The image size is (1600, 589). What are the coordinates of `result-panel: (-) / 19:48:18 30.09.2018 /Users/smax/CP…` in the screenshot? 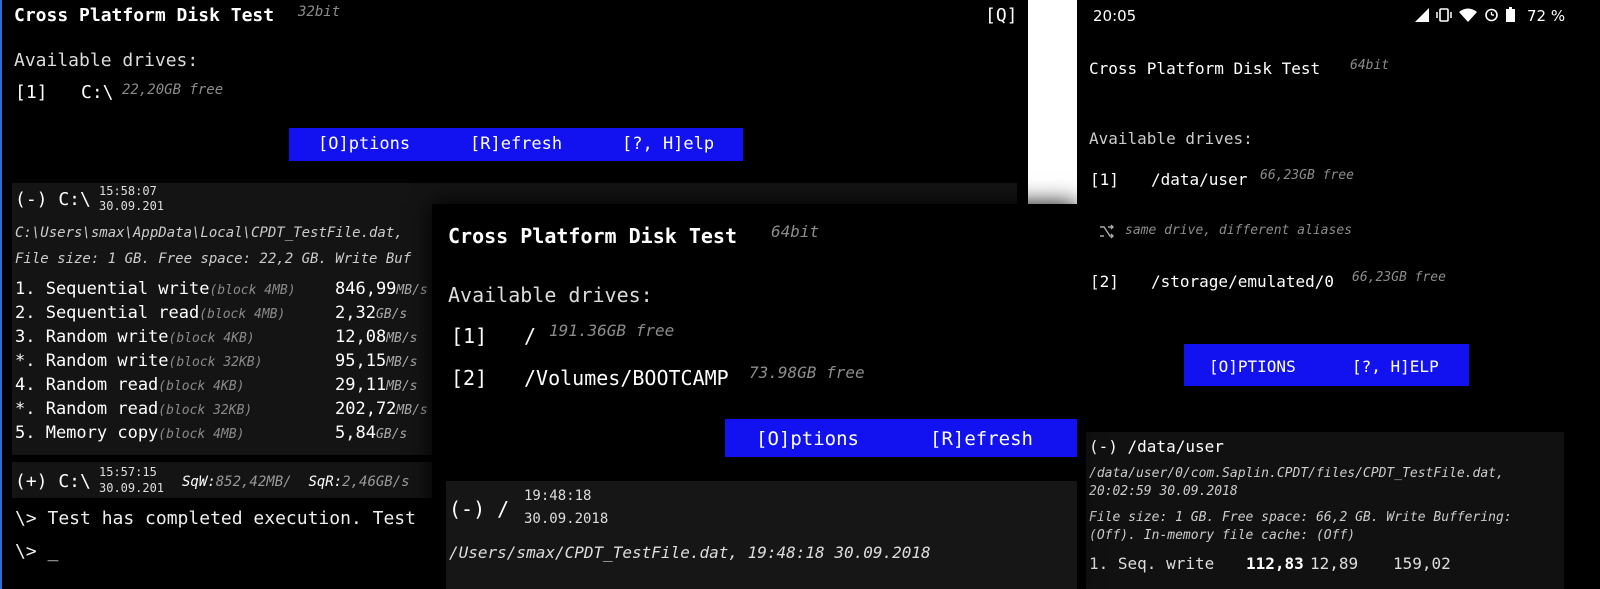 It's located at (761, 535).